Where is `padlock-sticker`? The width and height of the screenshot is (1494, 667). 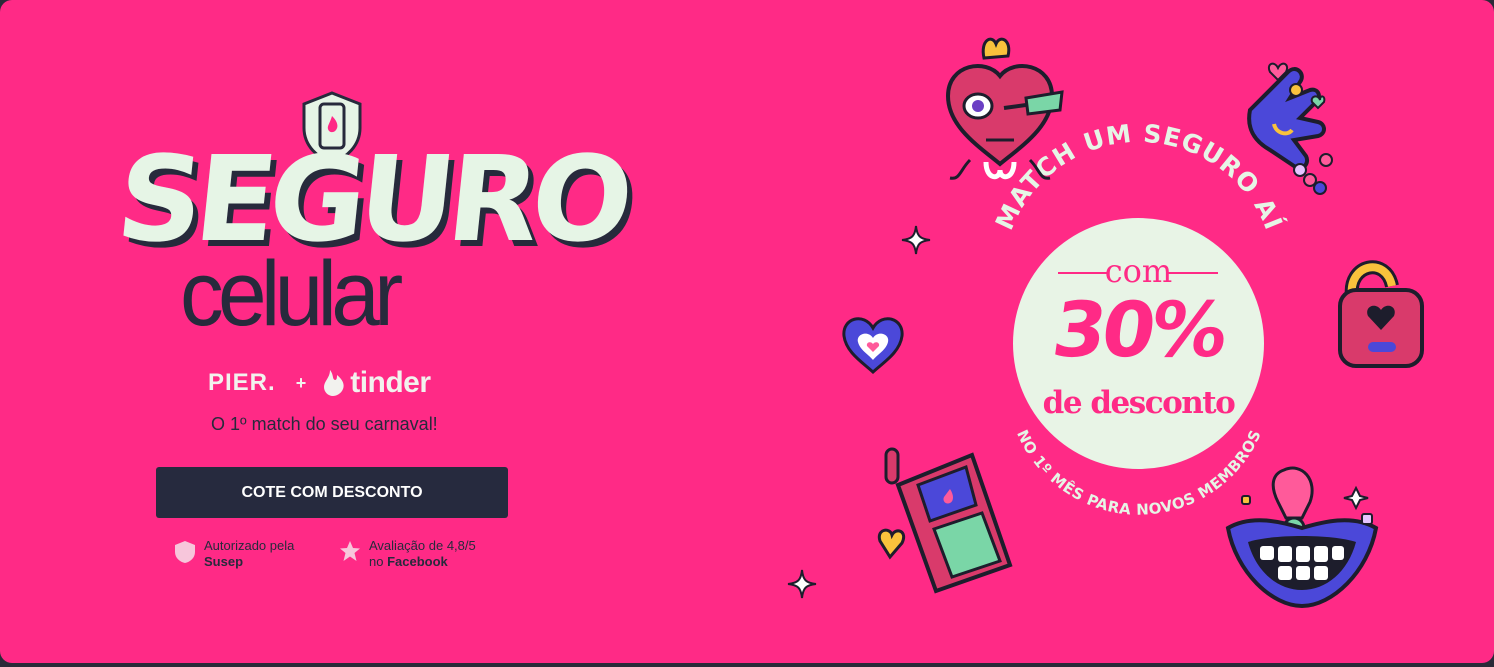
padlock-sticker is located at coordinates (1381, 314).